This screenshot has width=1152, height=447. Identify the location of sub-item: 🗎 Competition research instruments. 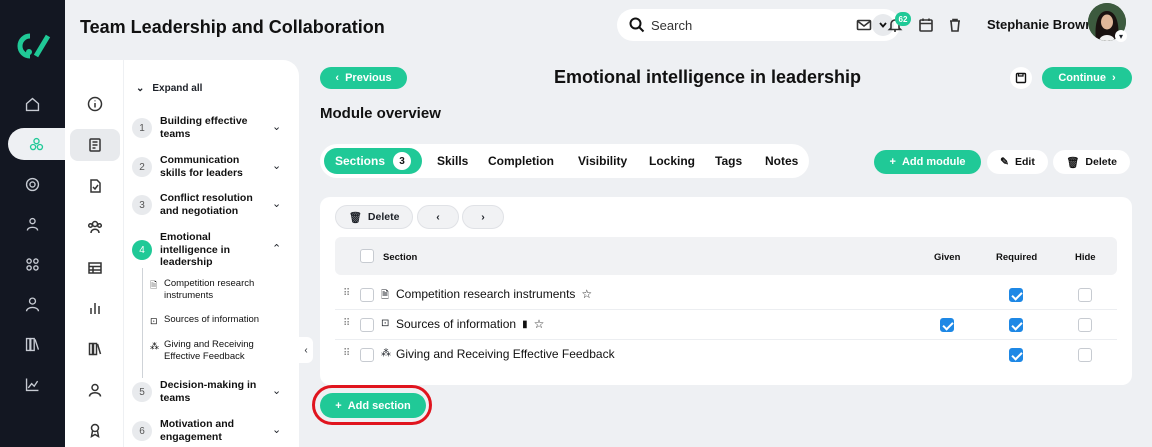
(215, 289).